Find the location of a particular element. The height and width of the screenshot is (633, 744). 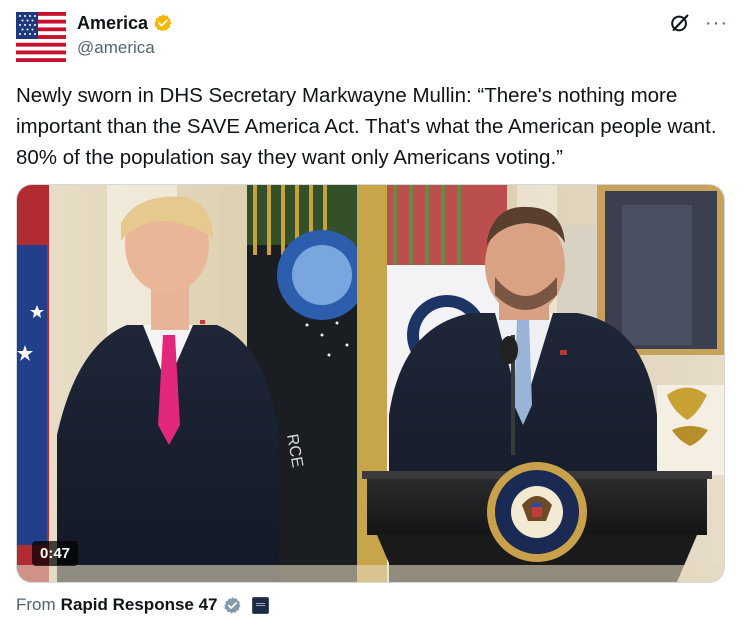

video-duration: 0:47 is located at coordinates (55, 553).